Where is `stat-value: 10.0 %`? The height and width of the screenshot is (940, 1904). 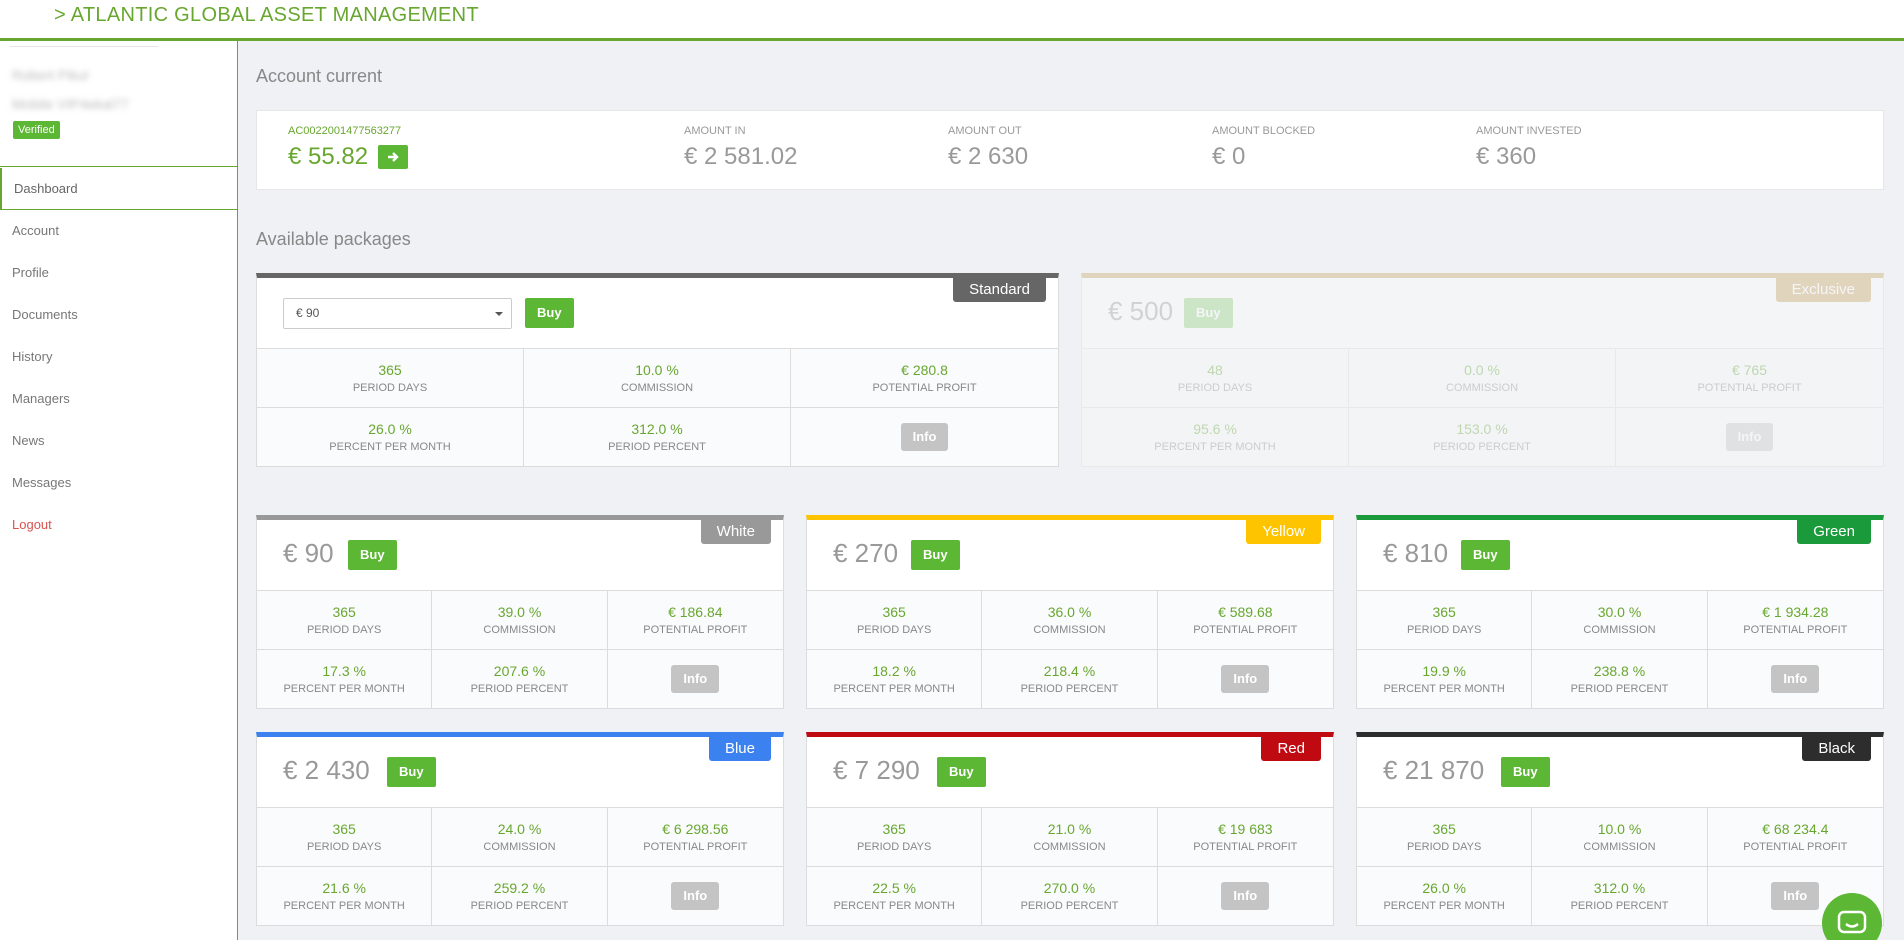 stat-value: 10.0 % is located at coordinates (1619, 828).